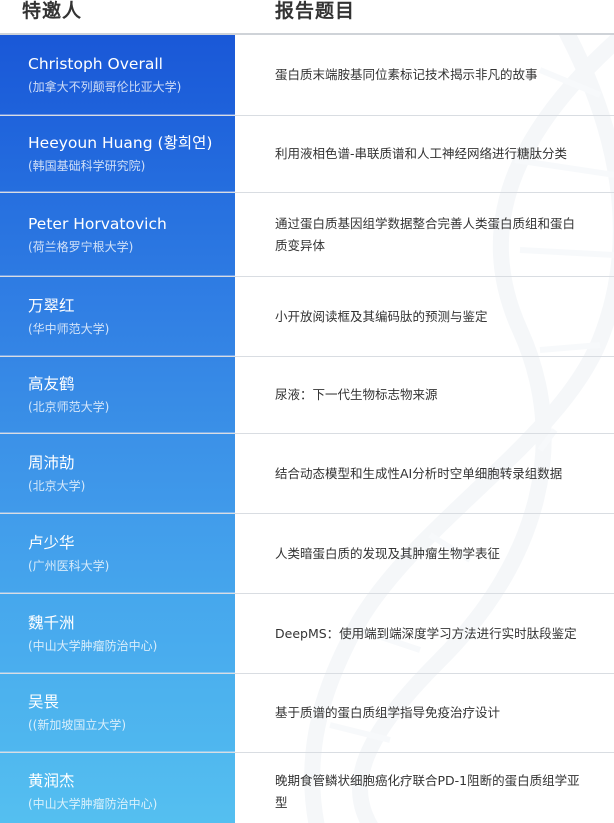  I want to click on speaker-name: 吴畏, so click(44, 702).